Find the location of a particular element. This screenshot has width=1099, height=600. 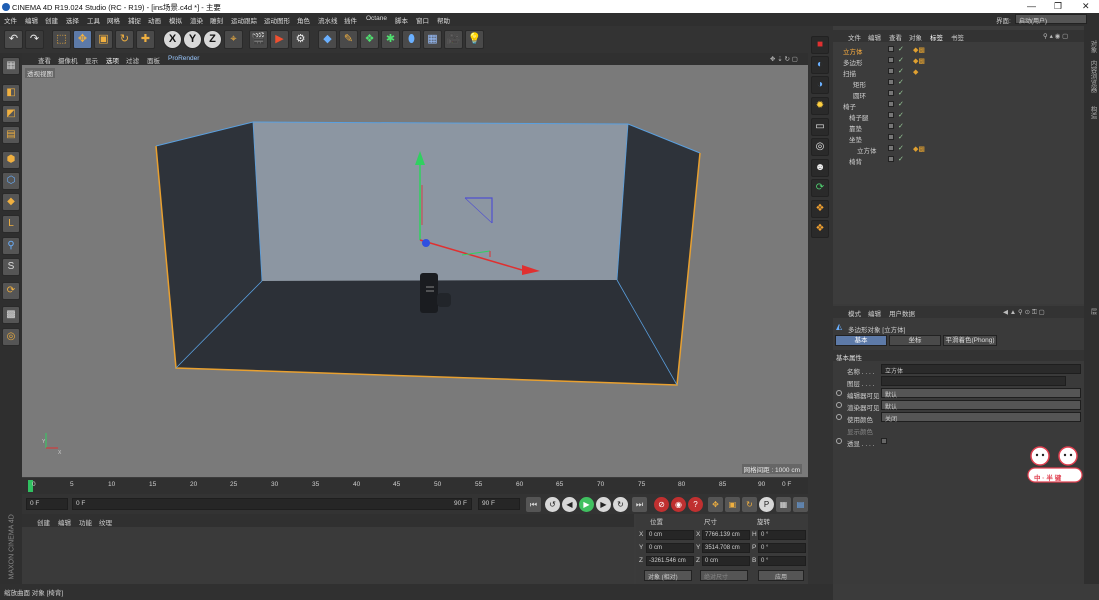

texture-mode-icon: ◩ is located at coordinates (11, 114).